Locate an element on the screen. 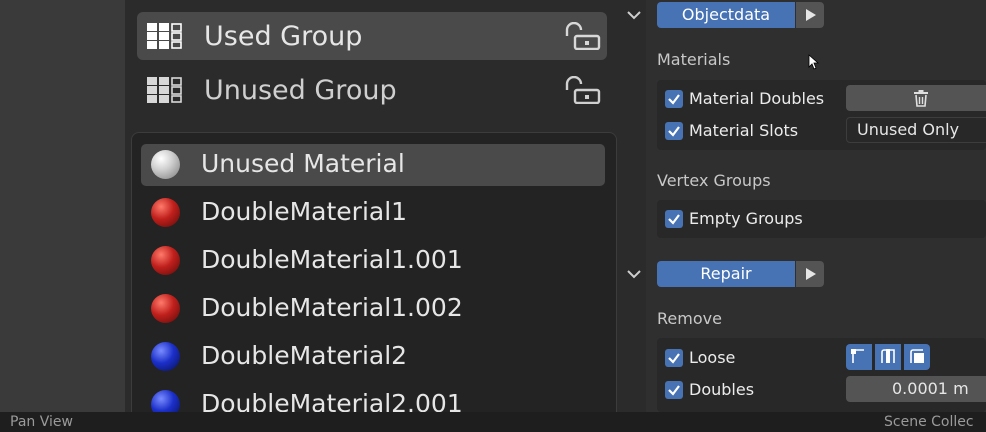 This screenshot has width=986, height=432. vertex-groups-box: Empty Groups is located at coordinates (821, 219).